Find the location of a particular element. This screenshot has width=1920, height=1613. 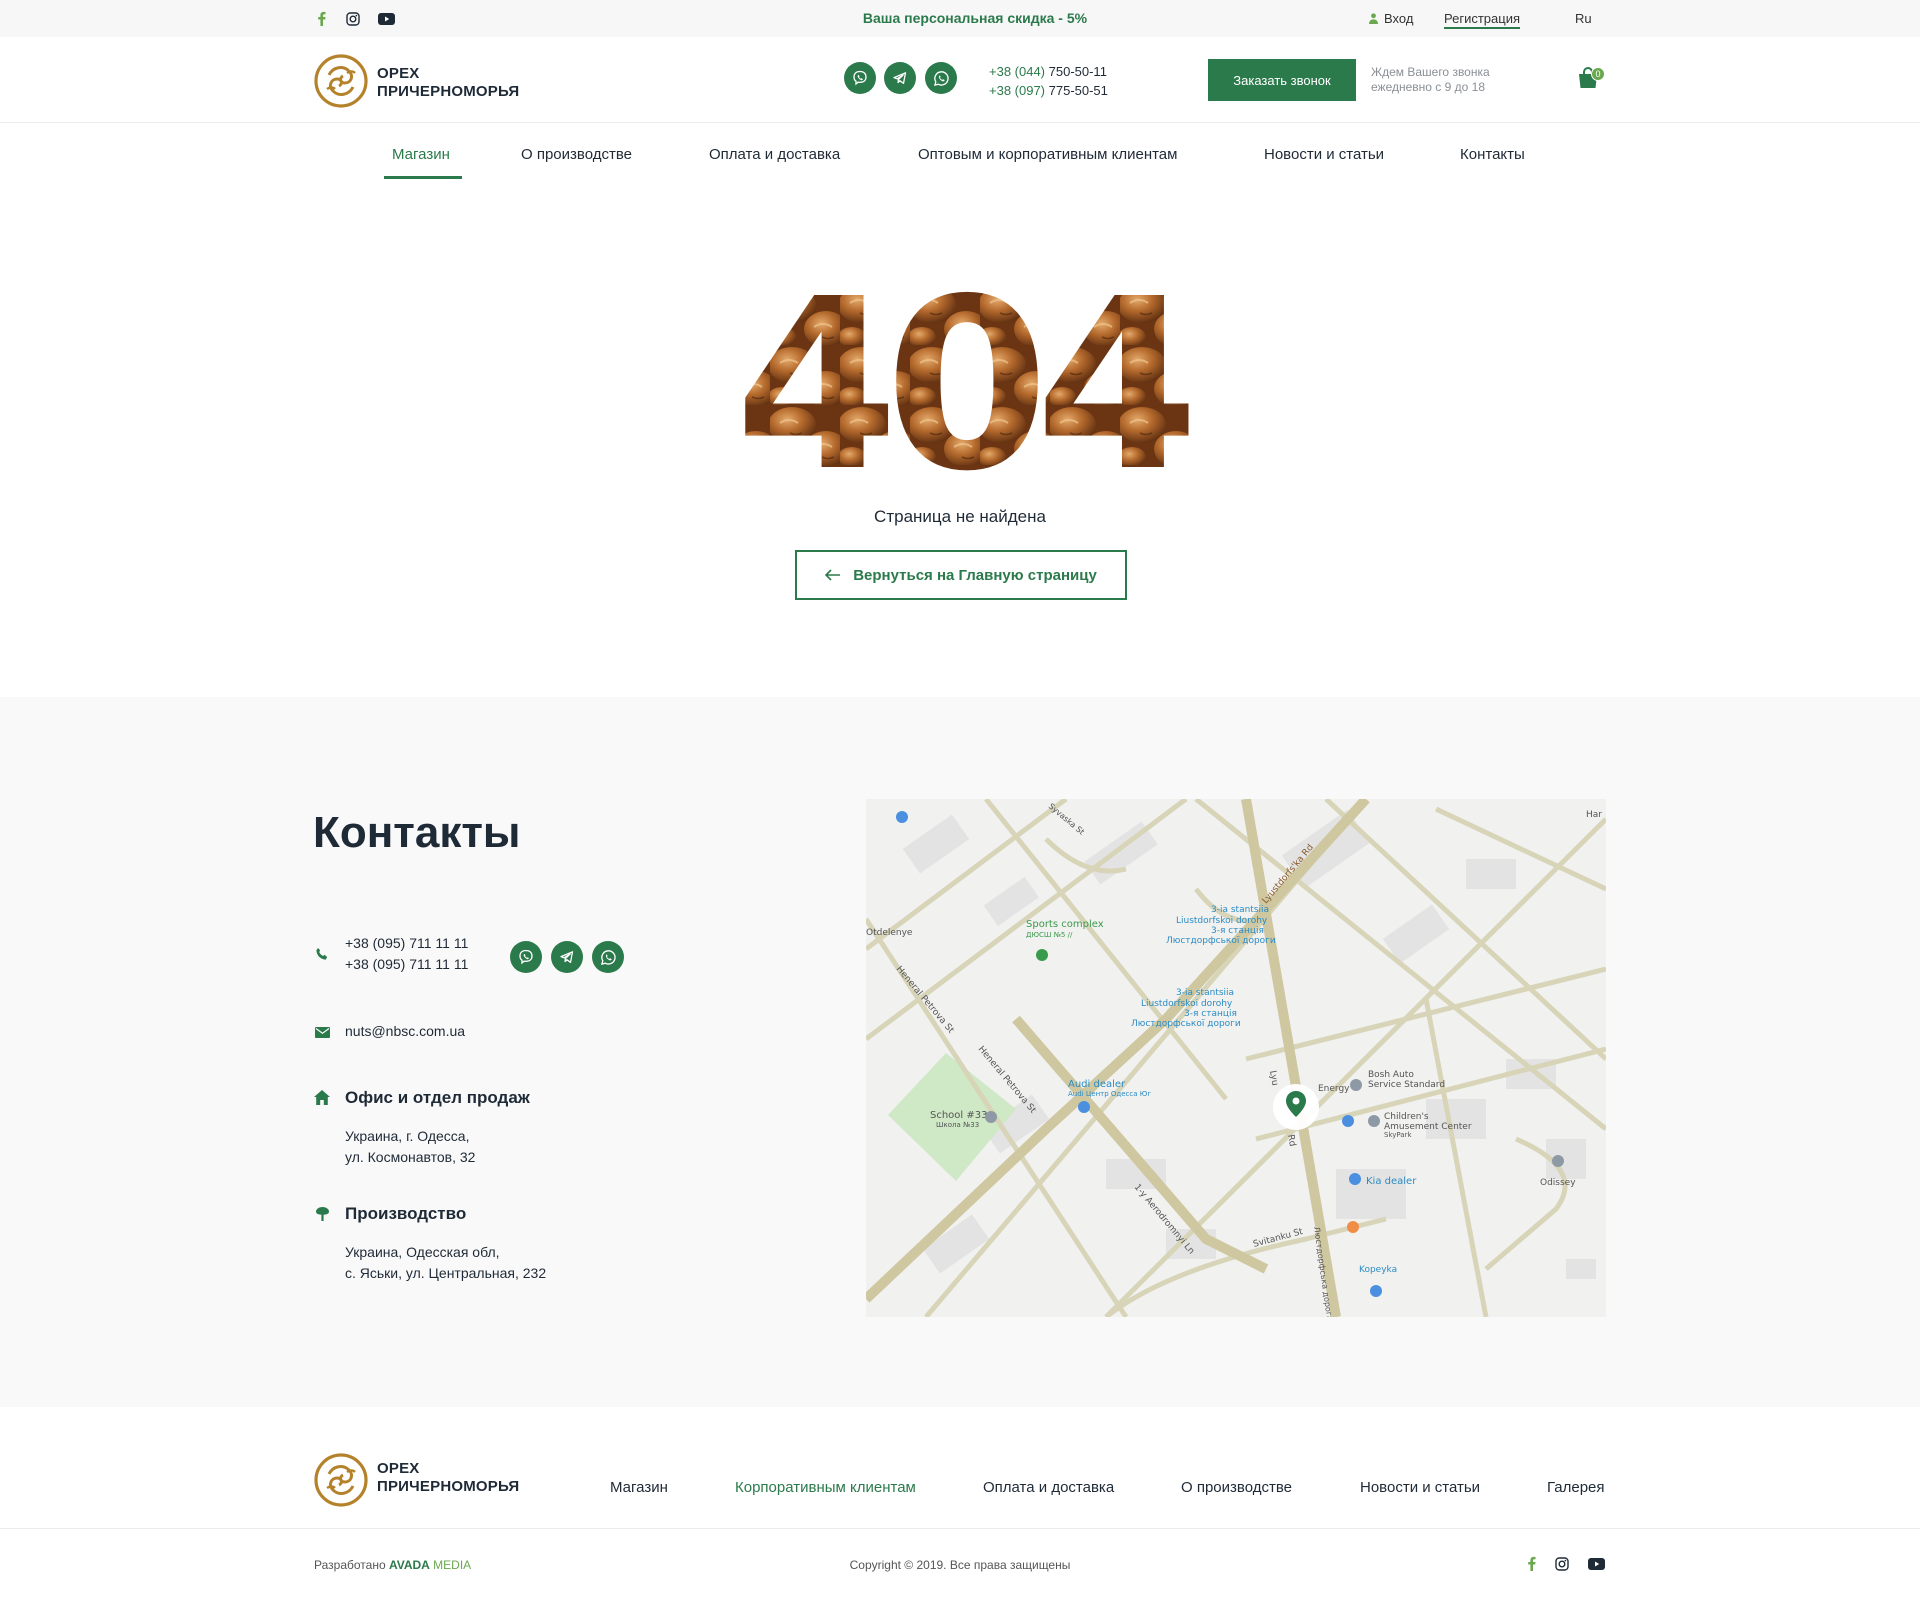

error-code-404: 404 is located at coordinates (969, 380).